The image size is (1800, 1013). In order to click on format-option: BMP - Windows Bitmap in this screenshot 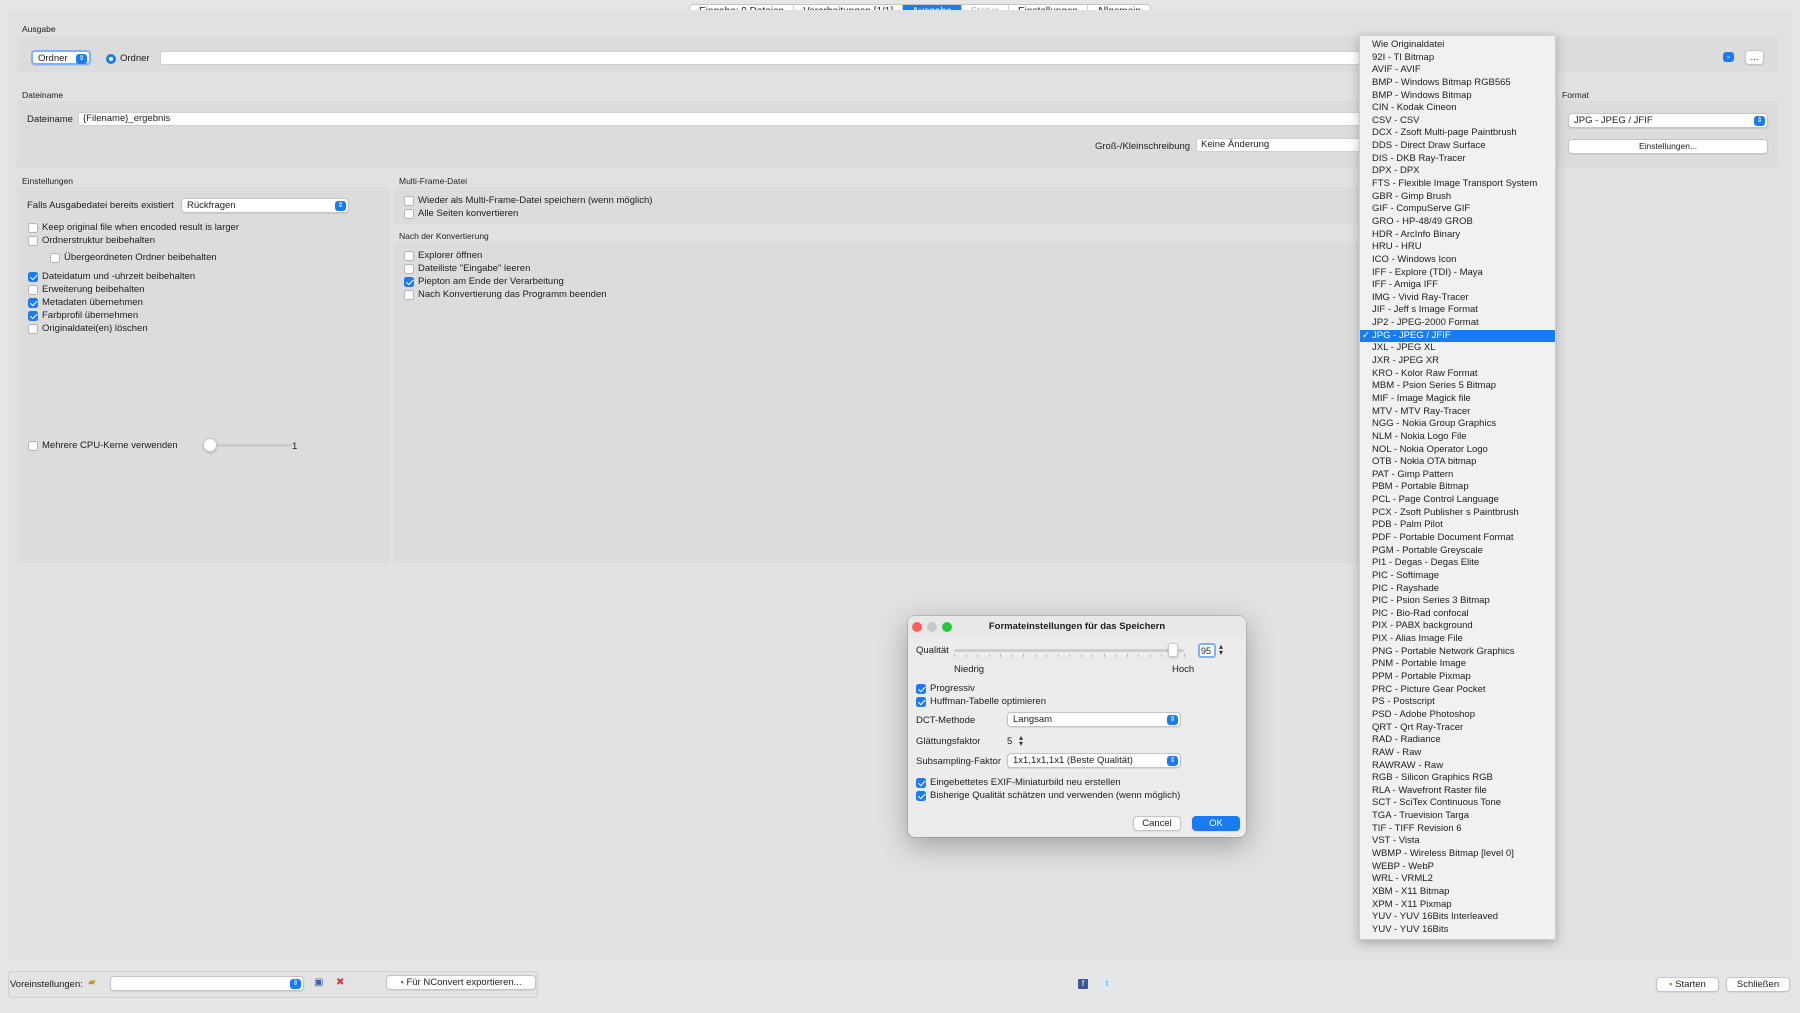, I will do `click(1457, 96)`.